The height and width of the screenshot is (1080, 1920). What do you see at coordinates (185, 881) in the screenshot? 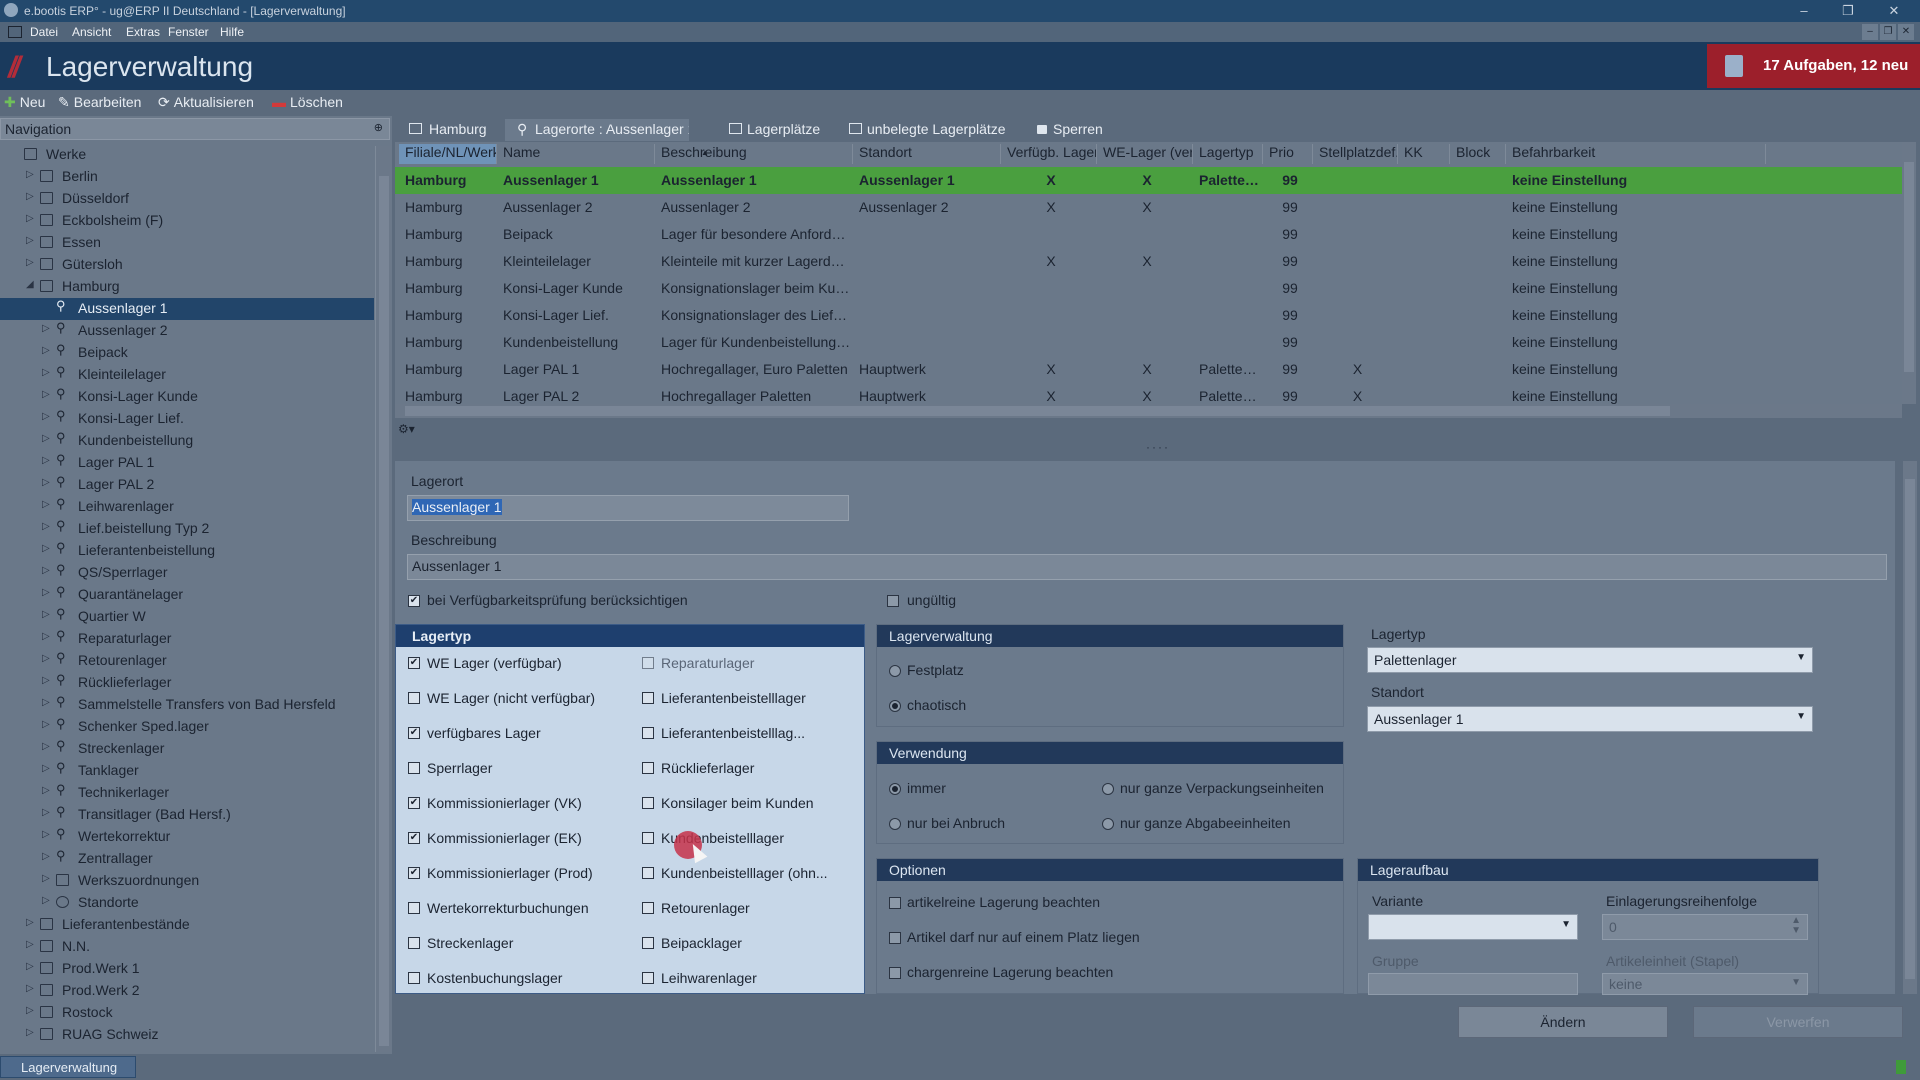
I see `tree-item-werkszuordnungen: ▷ Werkszuordnungen` at bounding box center [185, 881].